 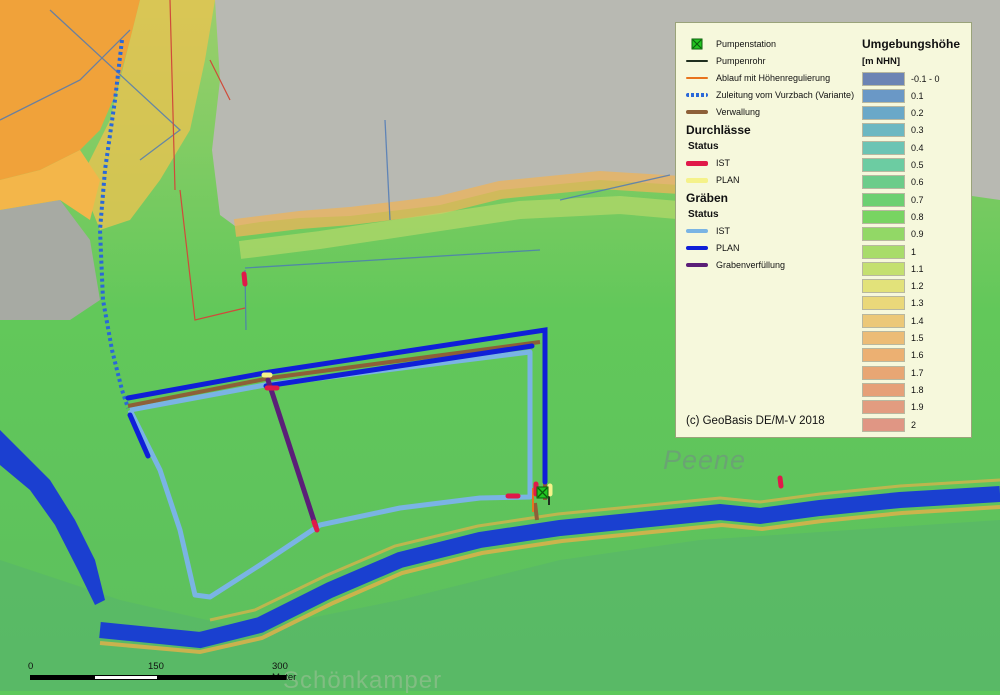 I want to click on elevation-class: 0.2, so click(x=893, y=113).